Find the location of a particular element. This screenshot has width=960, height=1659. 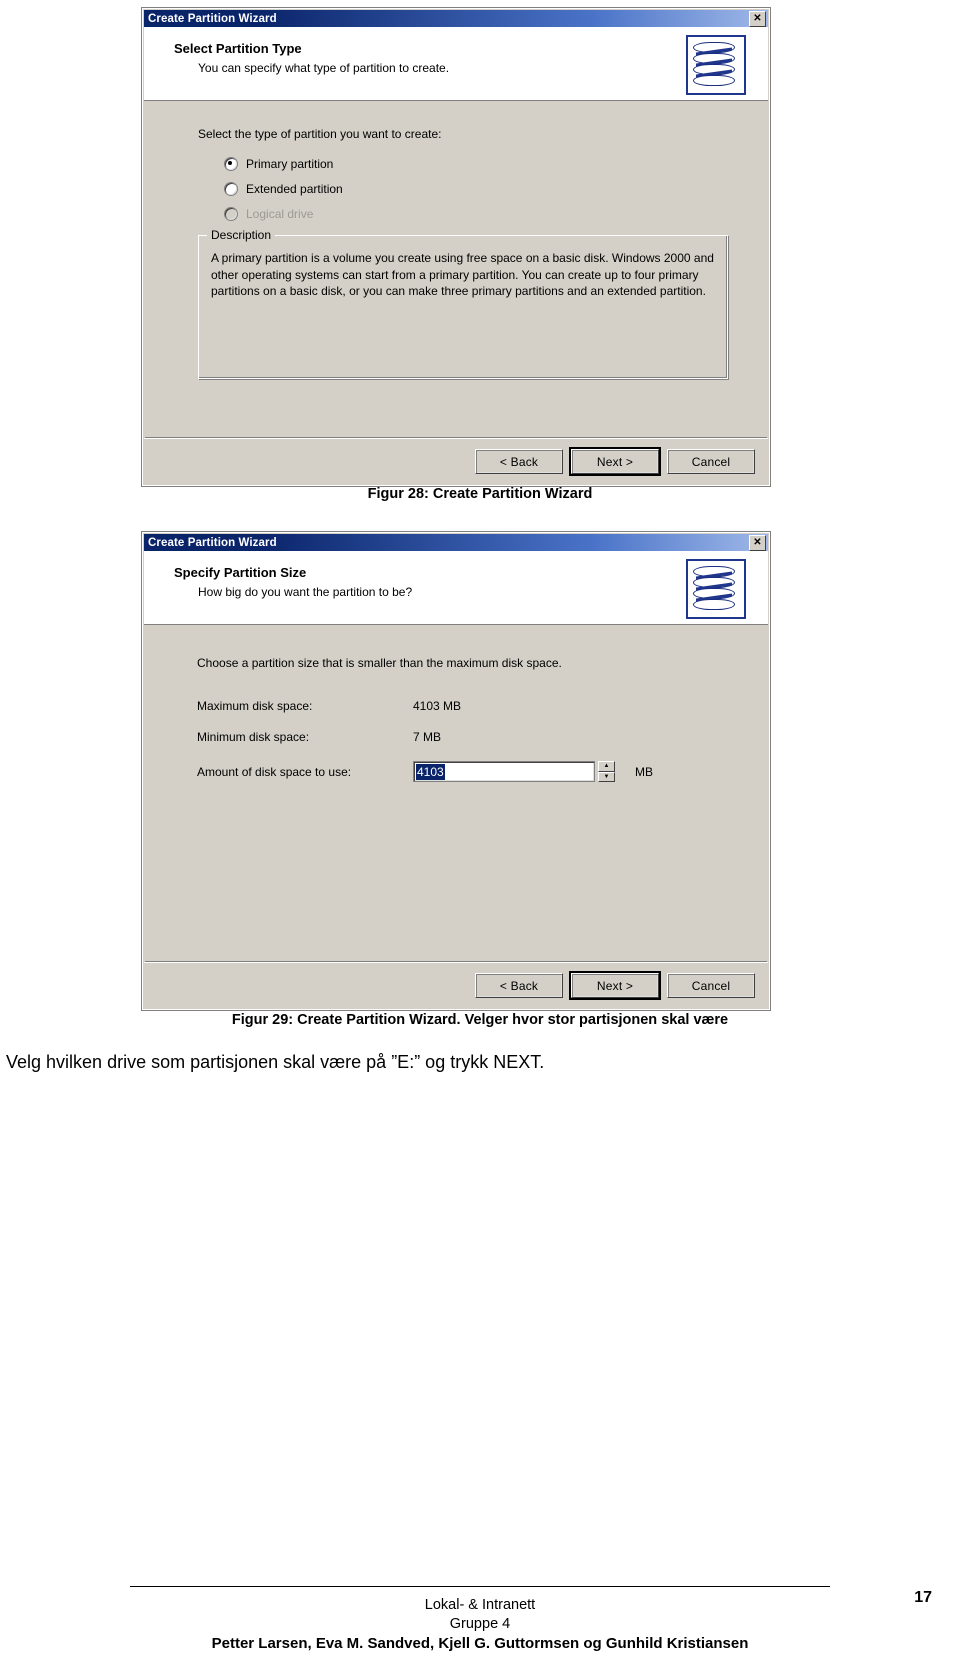

quantity-stepper: ▲ ▼ is located at coordinates (606, 771).